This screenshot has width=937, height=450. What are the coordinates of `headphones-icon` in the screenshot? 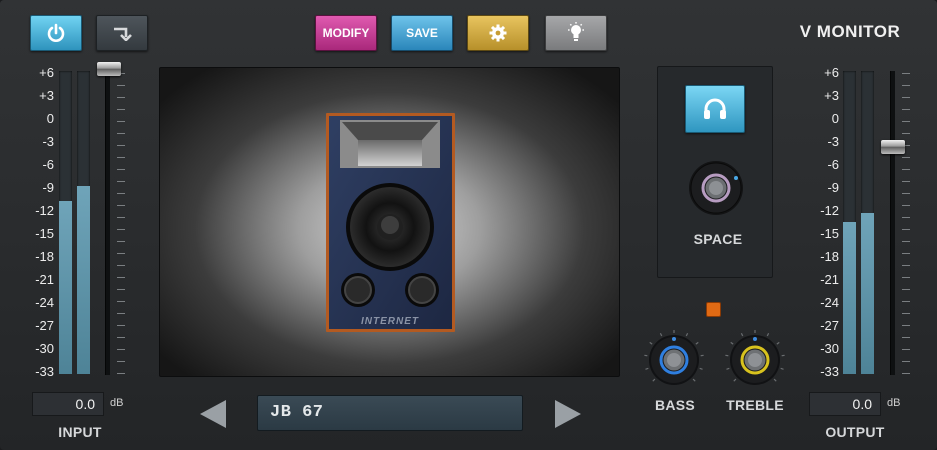 It's located at (715, 108).